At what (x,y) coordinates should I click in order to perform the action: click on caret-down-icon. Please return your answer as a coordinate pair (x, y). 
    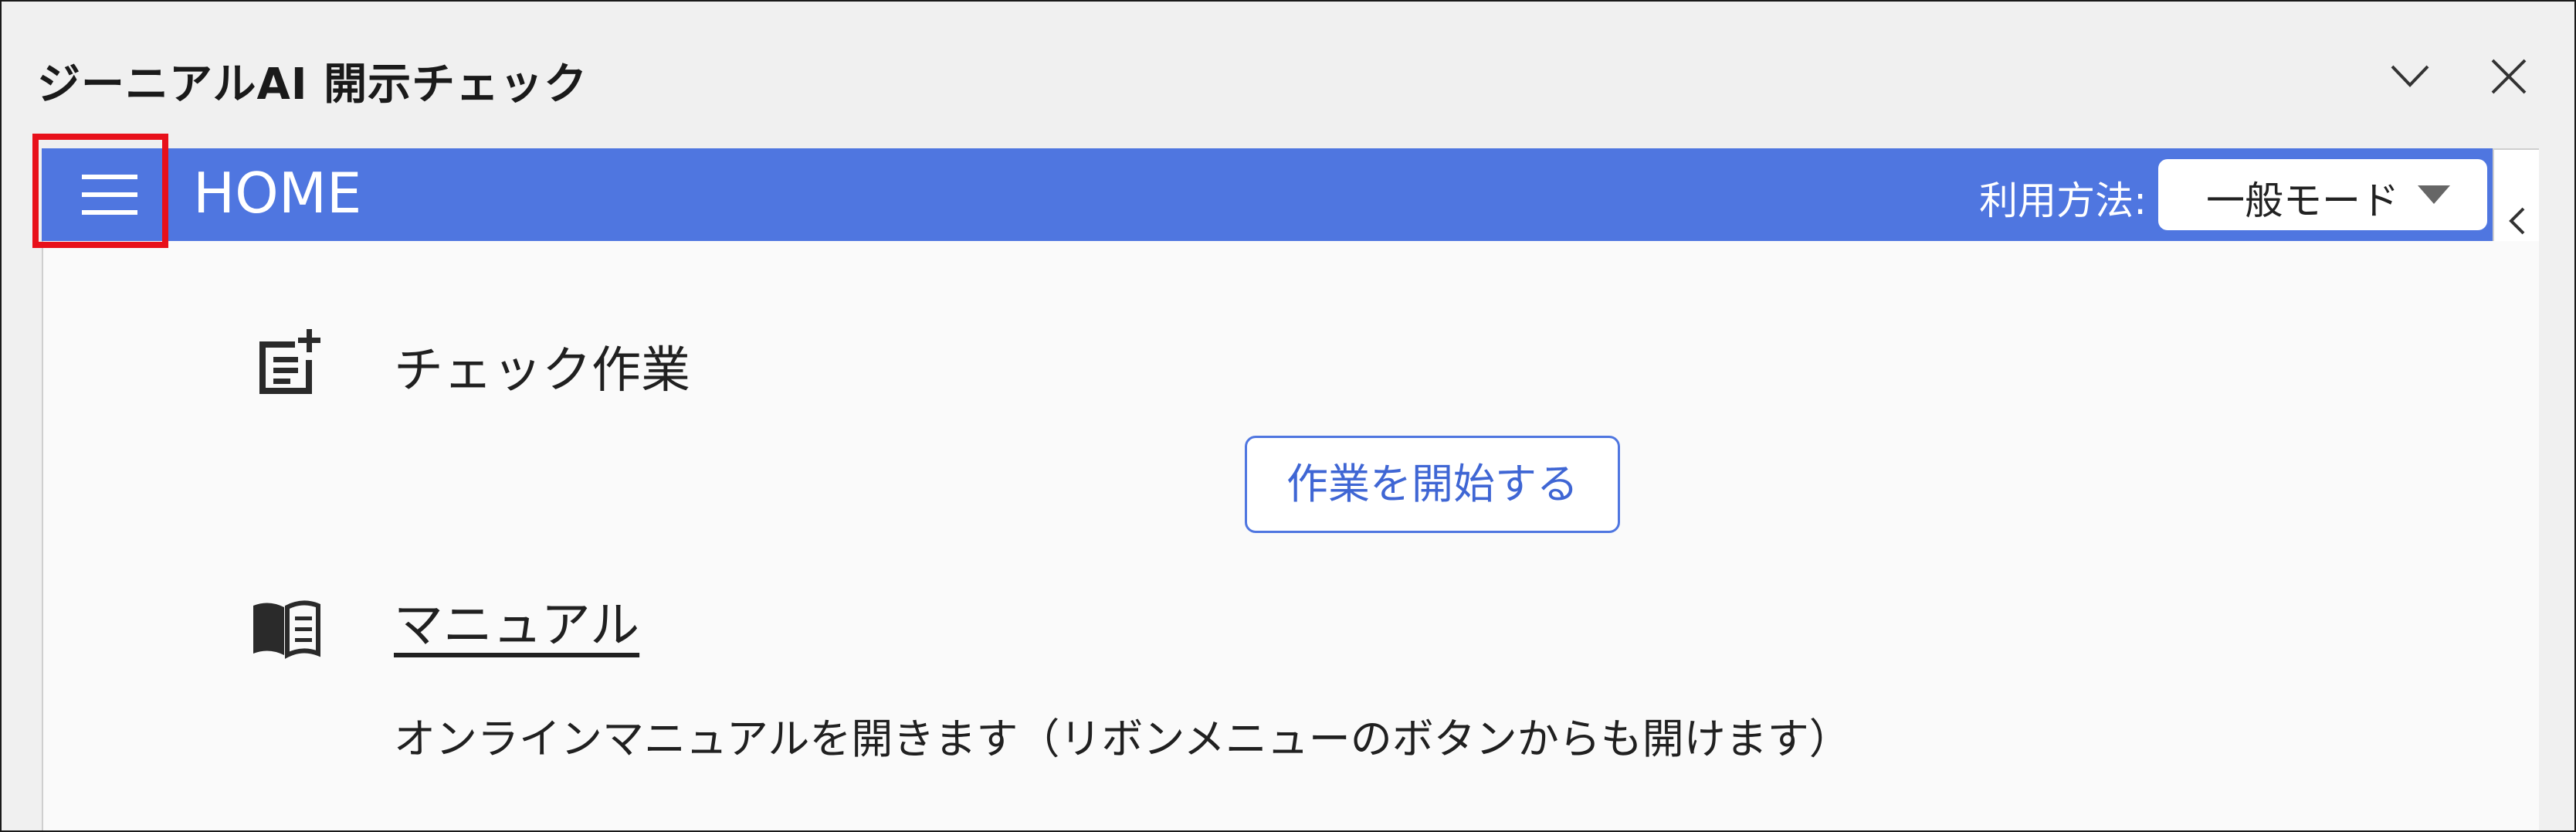
    Looking at the image, I should click on (2434, 194).